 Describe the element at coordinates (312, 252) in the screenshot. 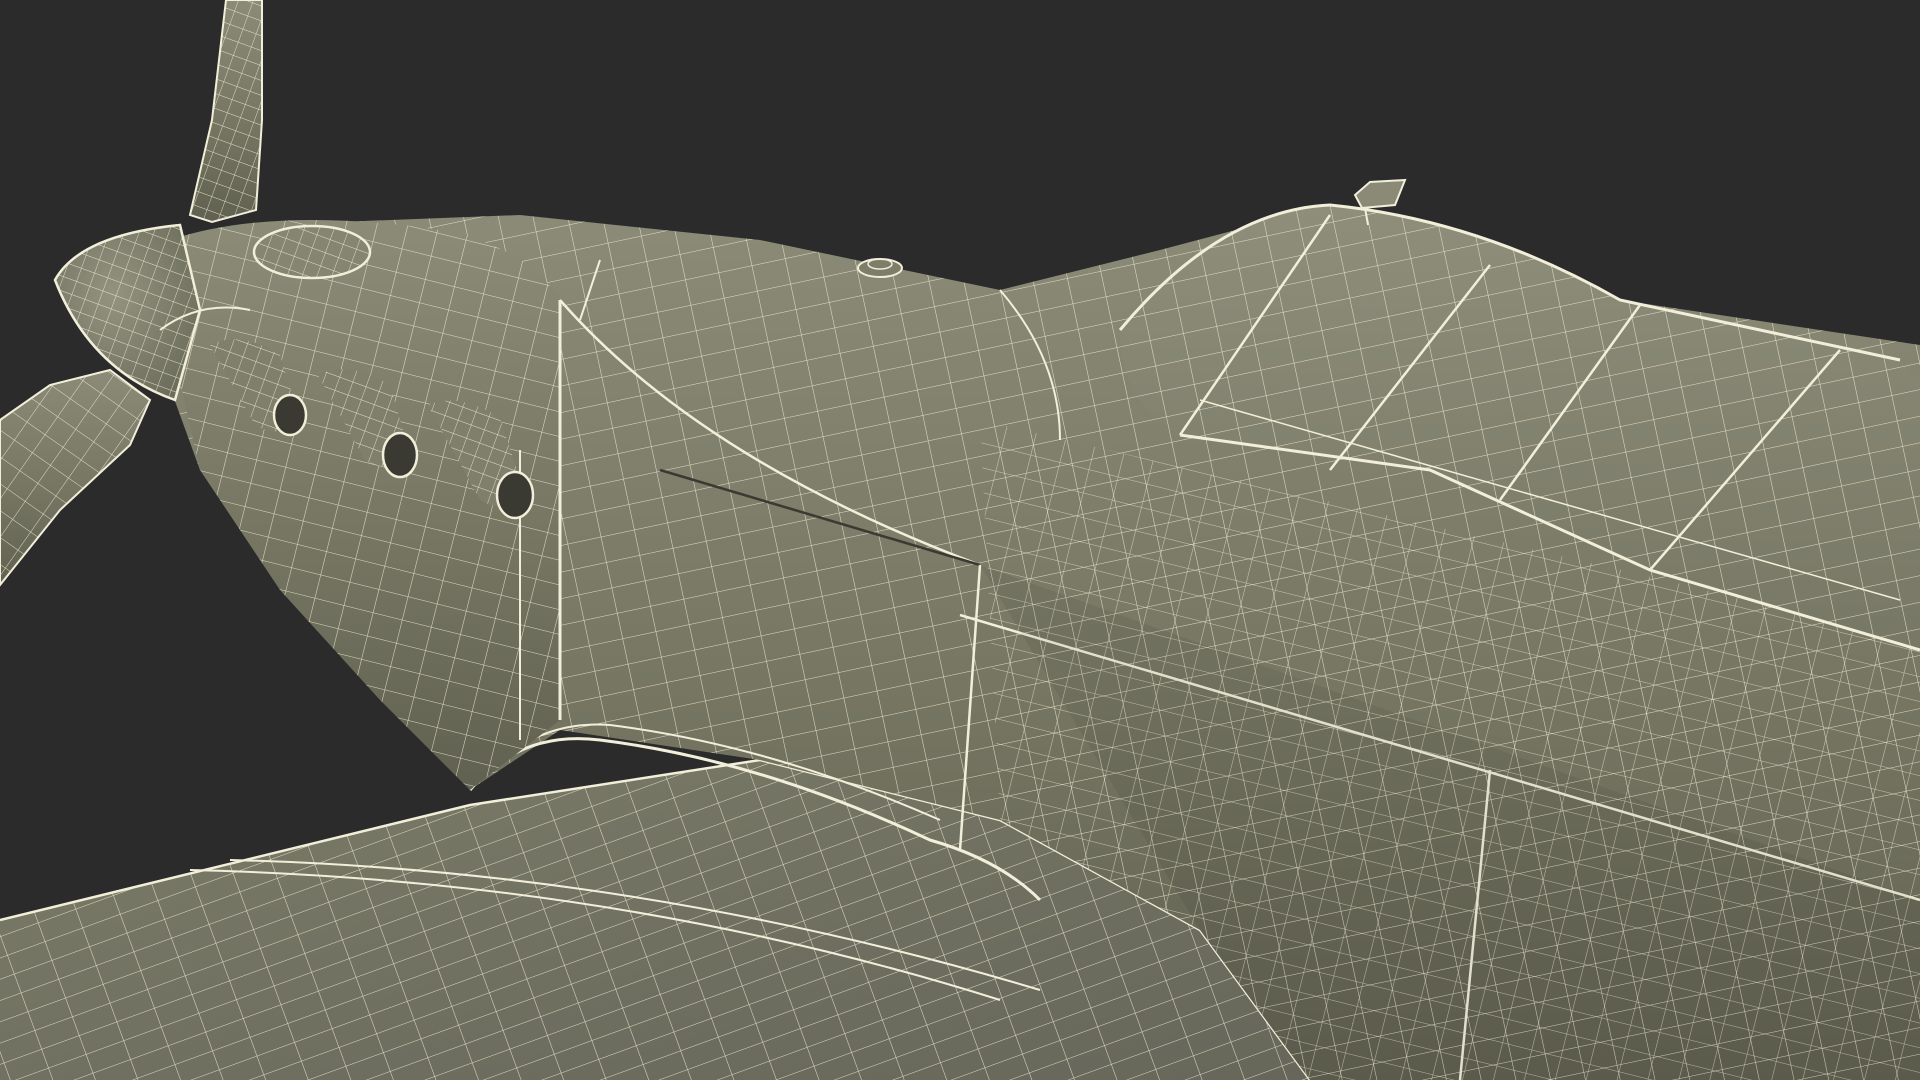

I see `cowling-bulge` at that location.